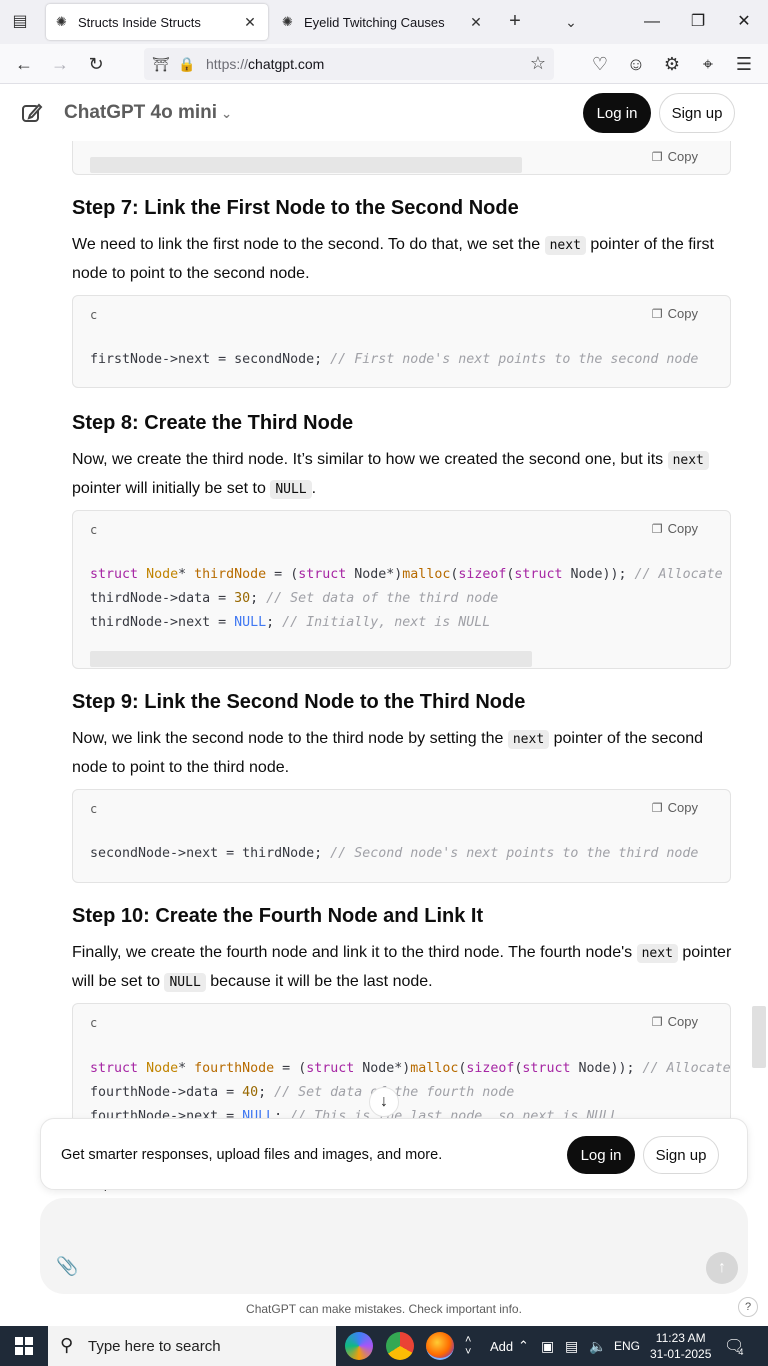 The height and width of the screenshot is (1366, 768). I want to click on pocket-icon: ♡, so click(600, 64).